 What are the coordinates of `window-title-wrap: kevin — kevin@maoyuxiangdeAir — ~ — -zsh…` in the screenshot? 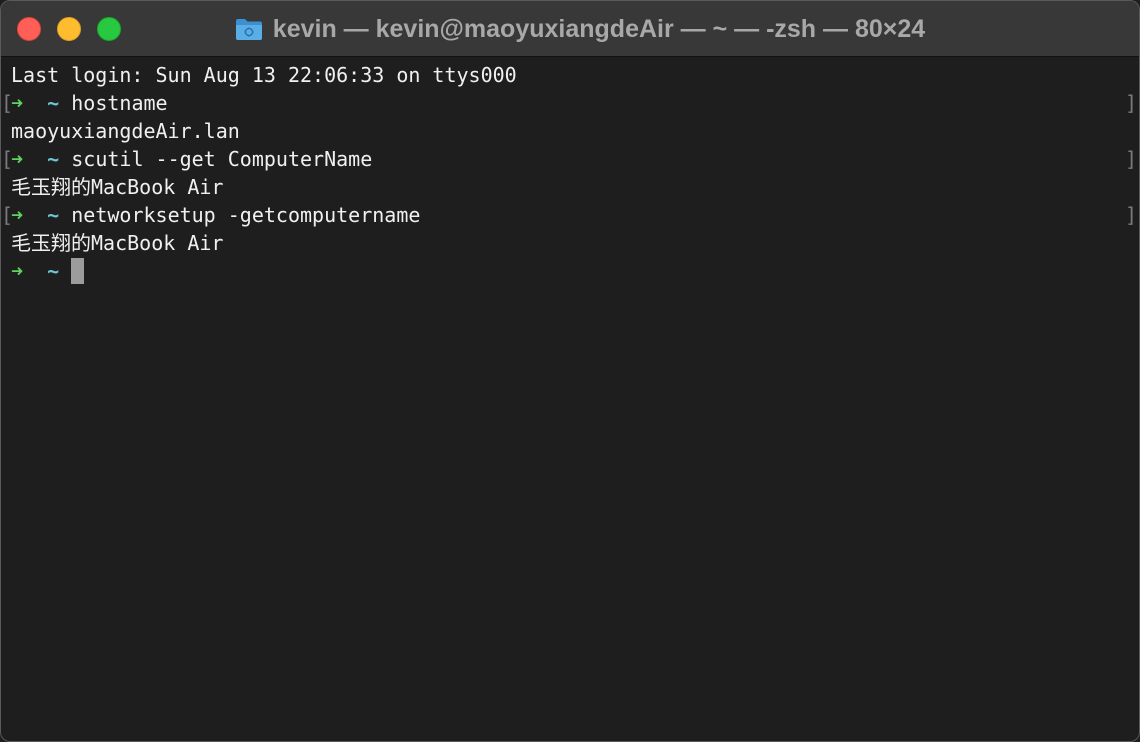 It's located at (570, 29).